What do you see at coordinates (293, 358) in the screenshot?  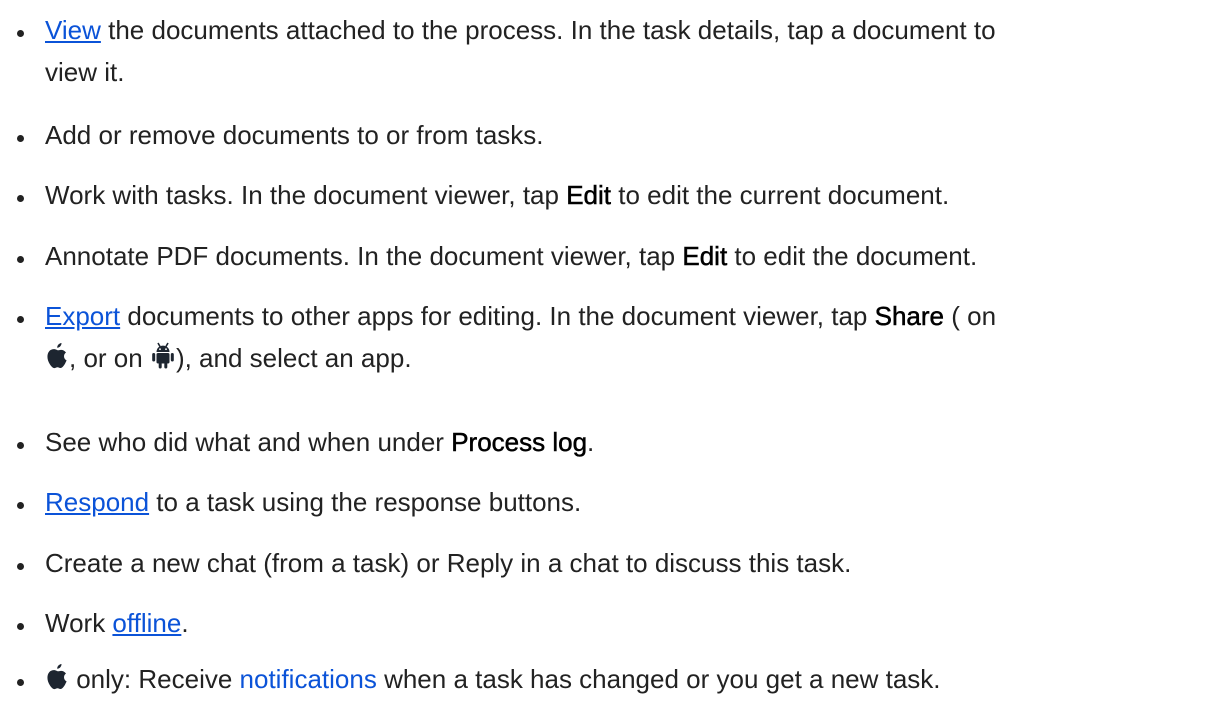 I see `item-text: ), and select an app.` at bounding box center [293, 358].